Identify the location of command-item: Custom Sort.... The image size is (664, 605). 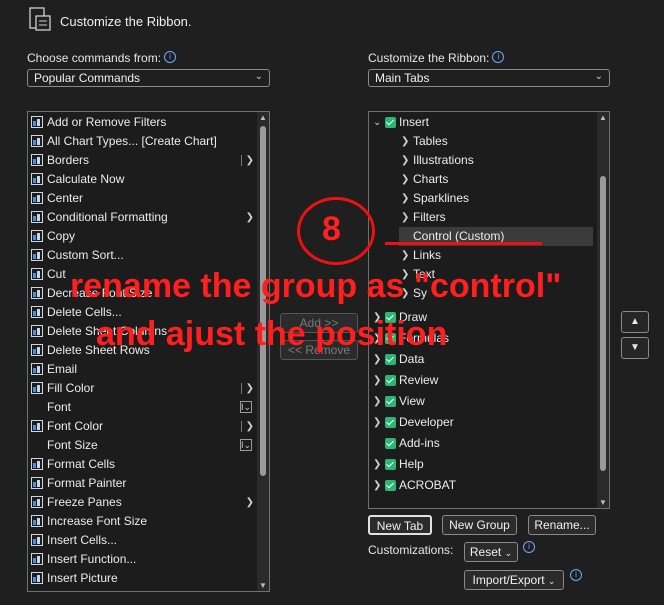
(143, 255).